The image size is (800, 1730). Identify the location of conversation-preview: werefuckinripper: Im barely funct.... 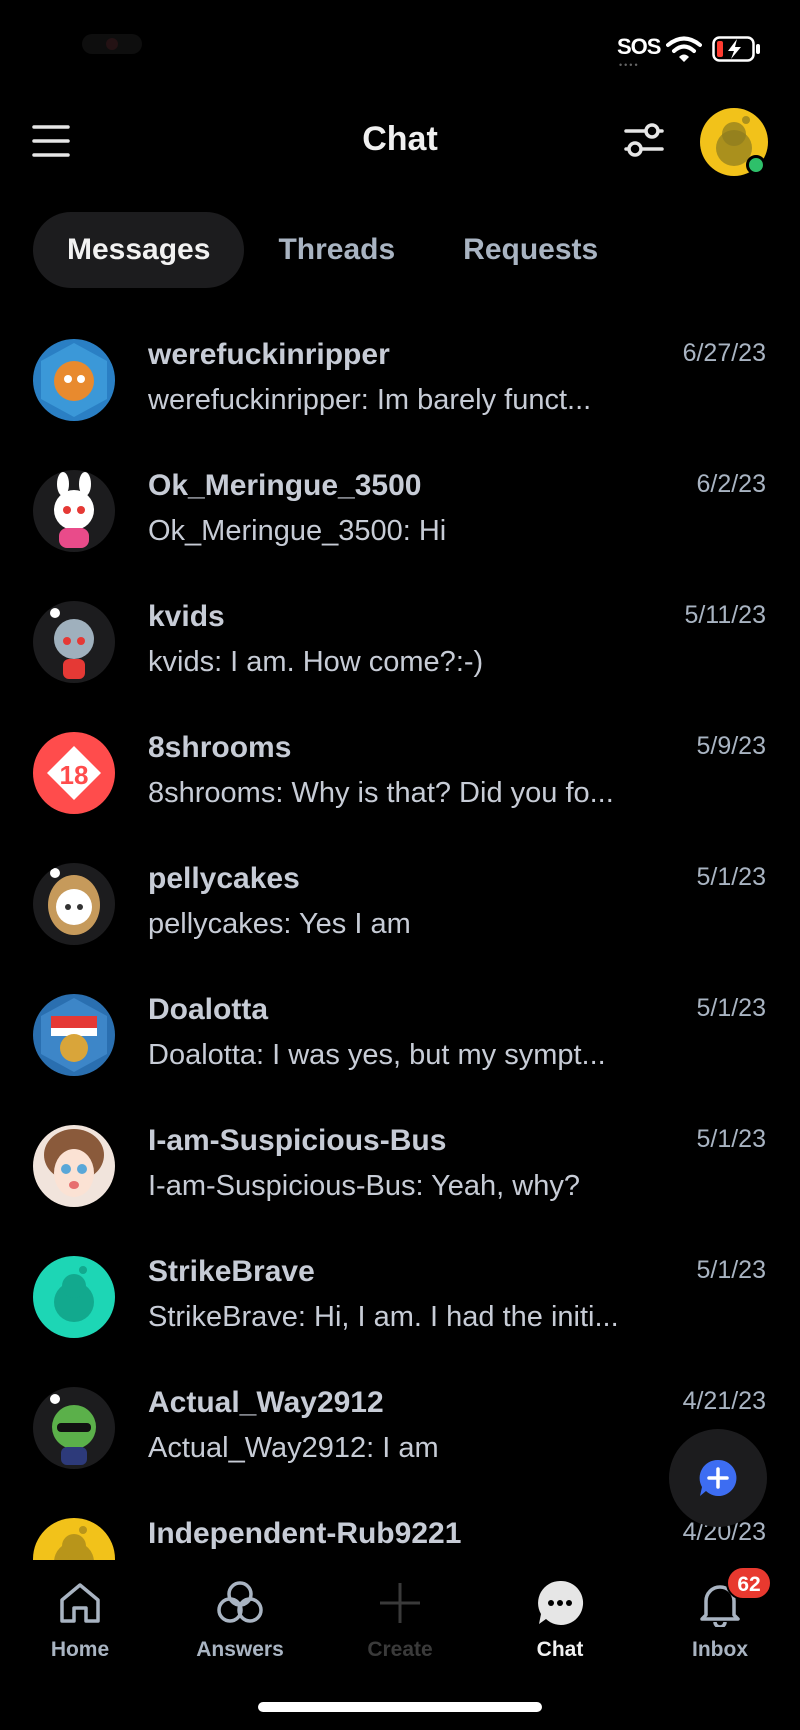
(370, 400).